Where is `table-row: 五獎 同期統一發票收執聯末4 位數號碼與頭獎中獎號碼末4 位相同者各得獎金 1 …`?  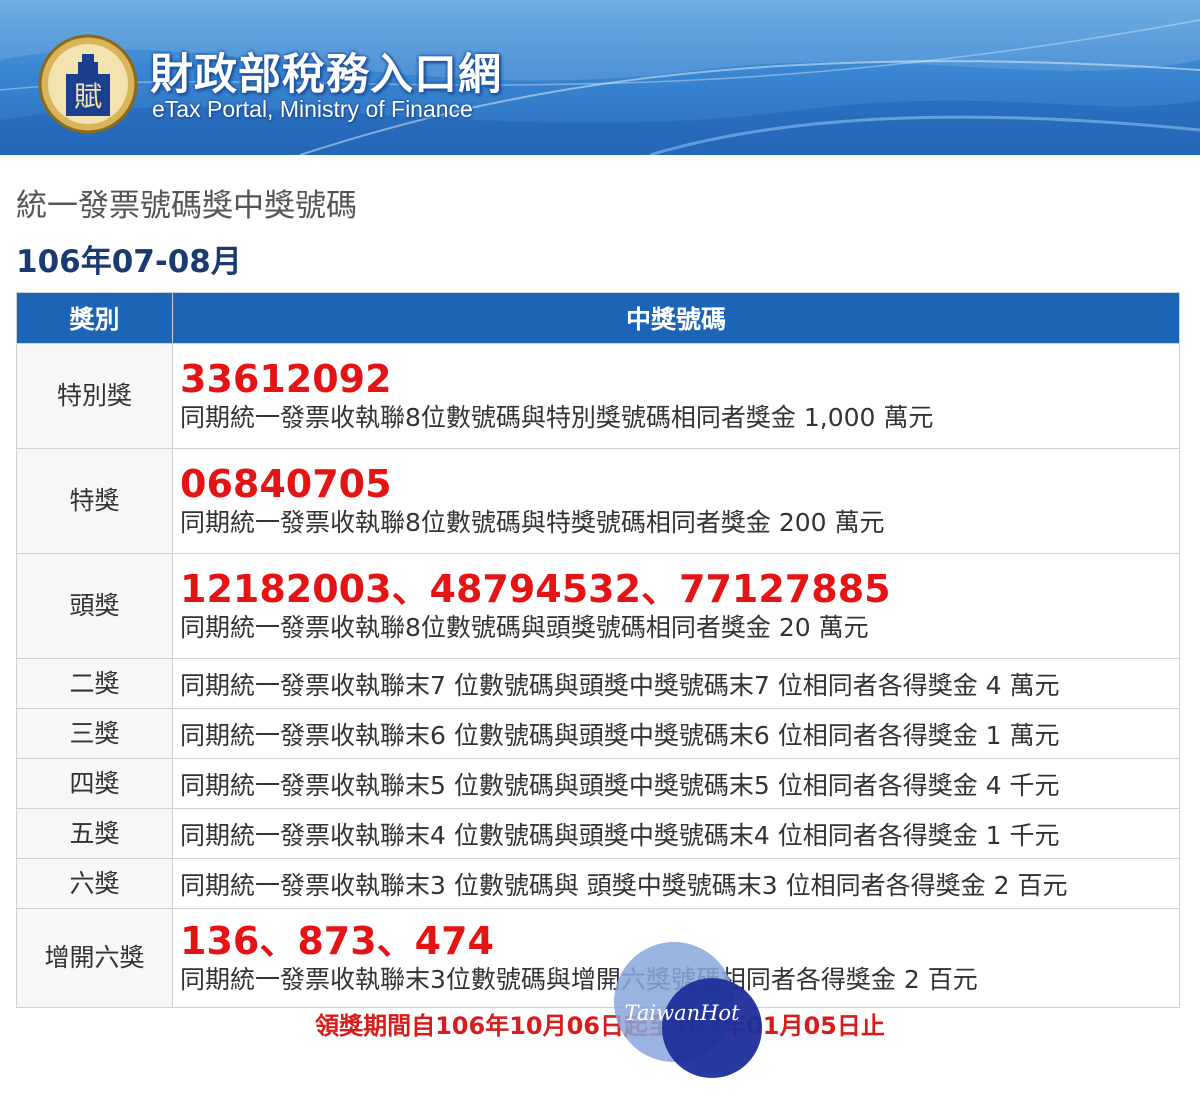 table-row: 五獎 同期統一發票收執聯末4 位數號碼與頭獎中獎號碼末4 位相同者各得獎金 1 … is located at coordinates (598, 833).